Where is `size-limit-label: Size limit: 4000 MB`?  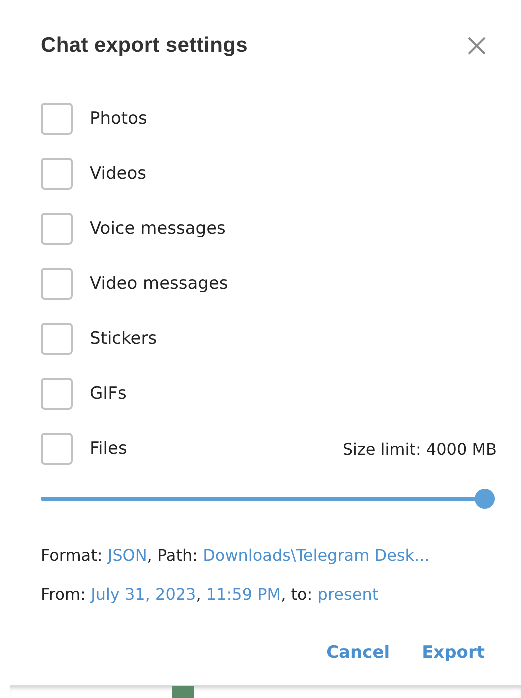 size-limit-label: Size limit: 4000 MB is located at coordinates (419, 449).